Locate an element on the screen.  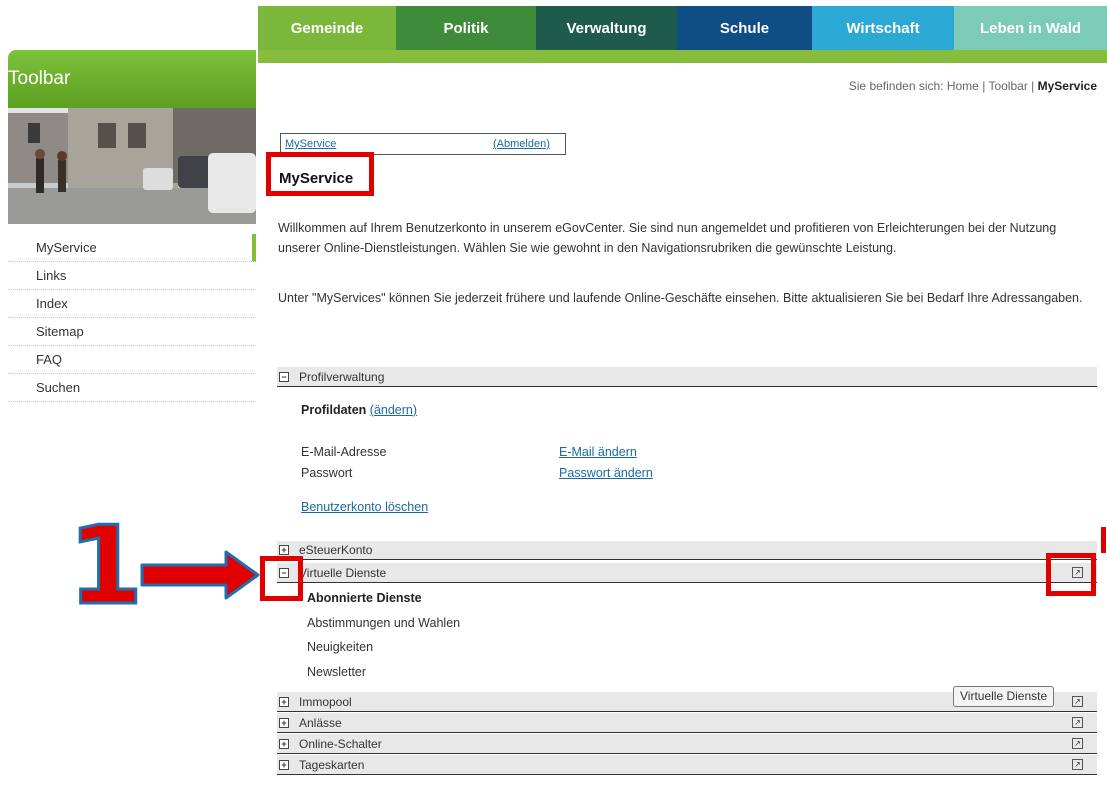
tab-wirtschaft: Wirtschaft is located at coordinates (883, 28).